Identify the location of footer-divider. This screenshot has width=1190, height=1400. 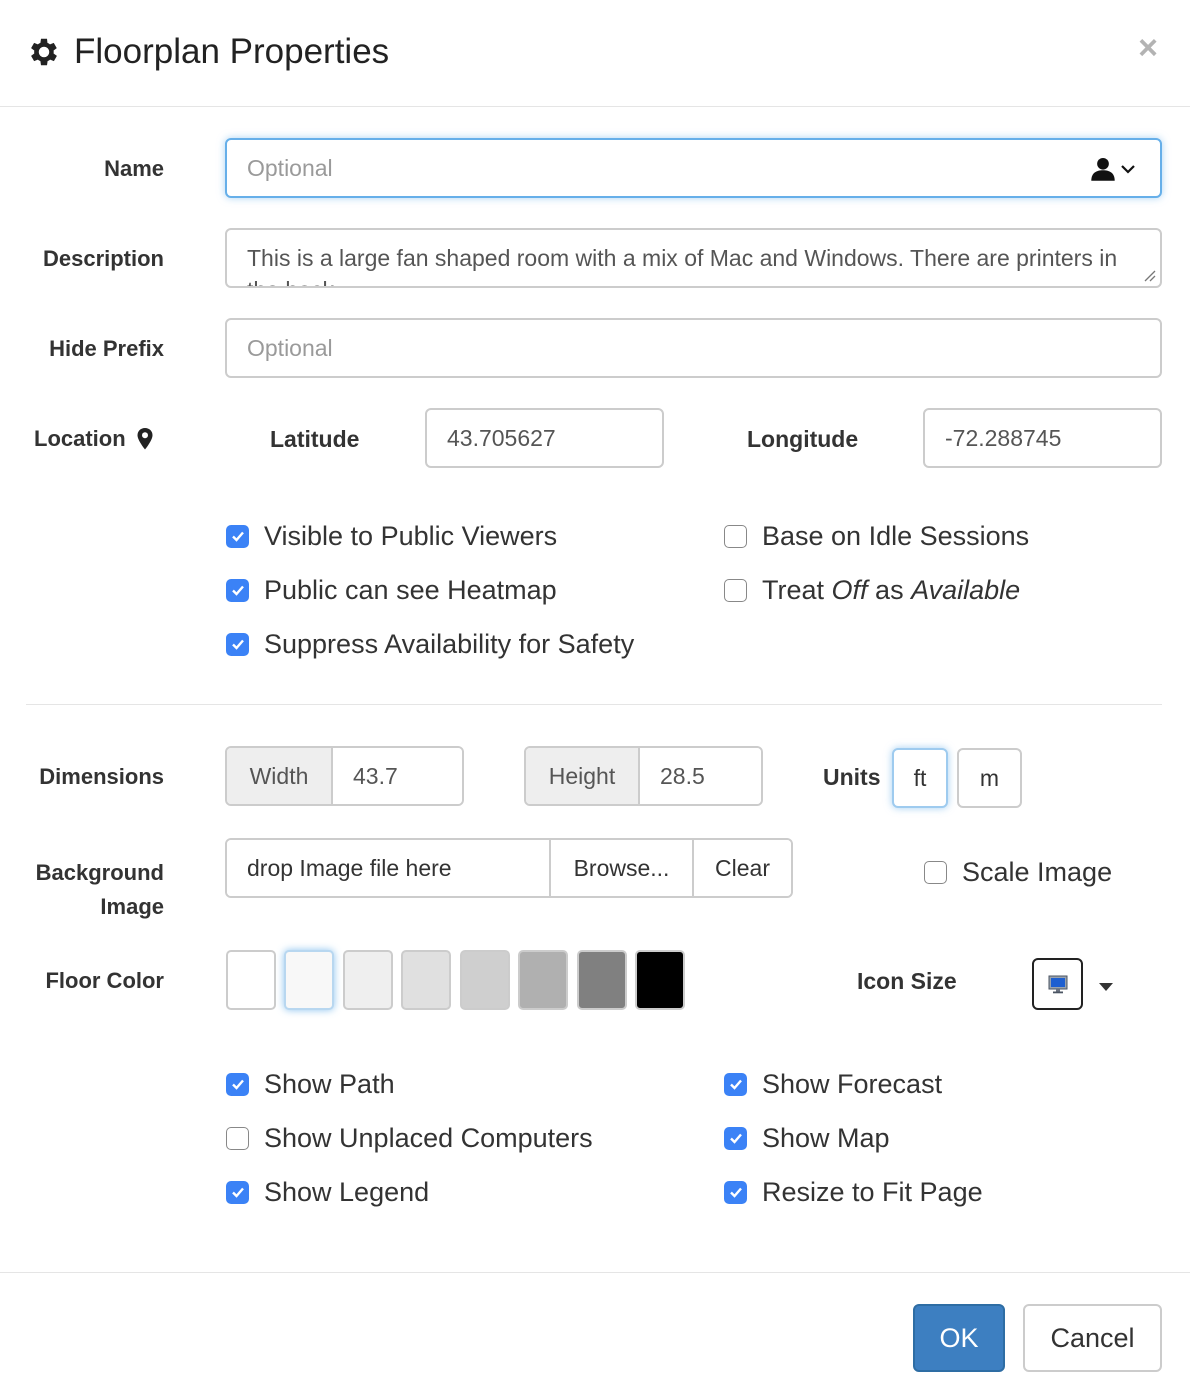
(595, 1272).